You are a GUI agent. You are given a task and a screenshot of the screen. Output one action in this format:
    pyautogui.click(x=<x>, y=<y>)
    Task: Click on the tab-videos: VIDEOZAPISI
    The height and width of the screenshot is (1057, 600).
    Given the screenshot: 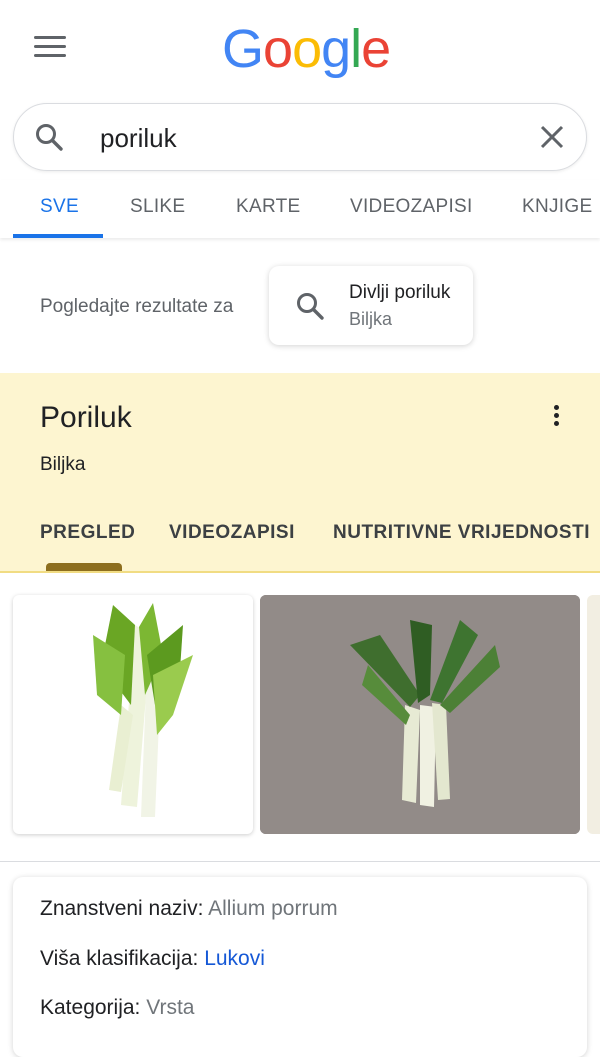 What is the action you would take?
    pyautogui.click(x=411, y=207)
    